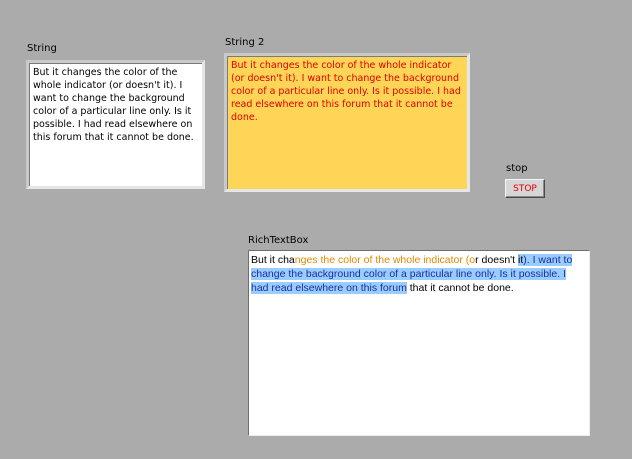 The width and height of the screenshot is (632, 459). What do you see at coordinates (278, 240) in the screenshot?
I see `richtextbox-label: RichTextBox` at bounding box center [278, 240].